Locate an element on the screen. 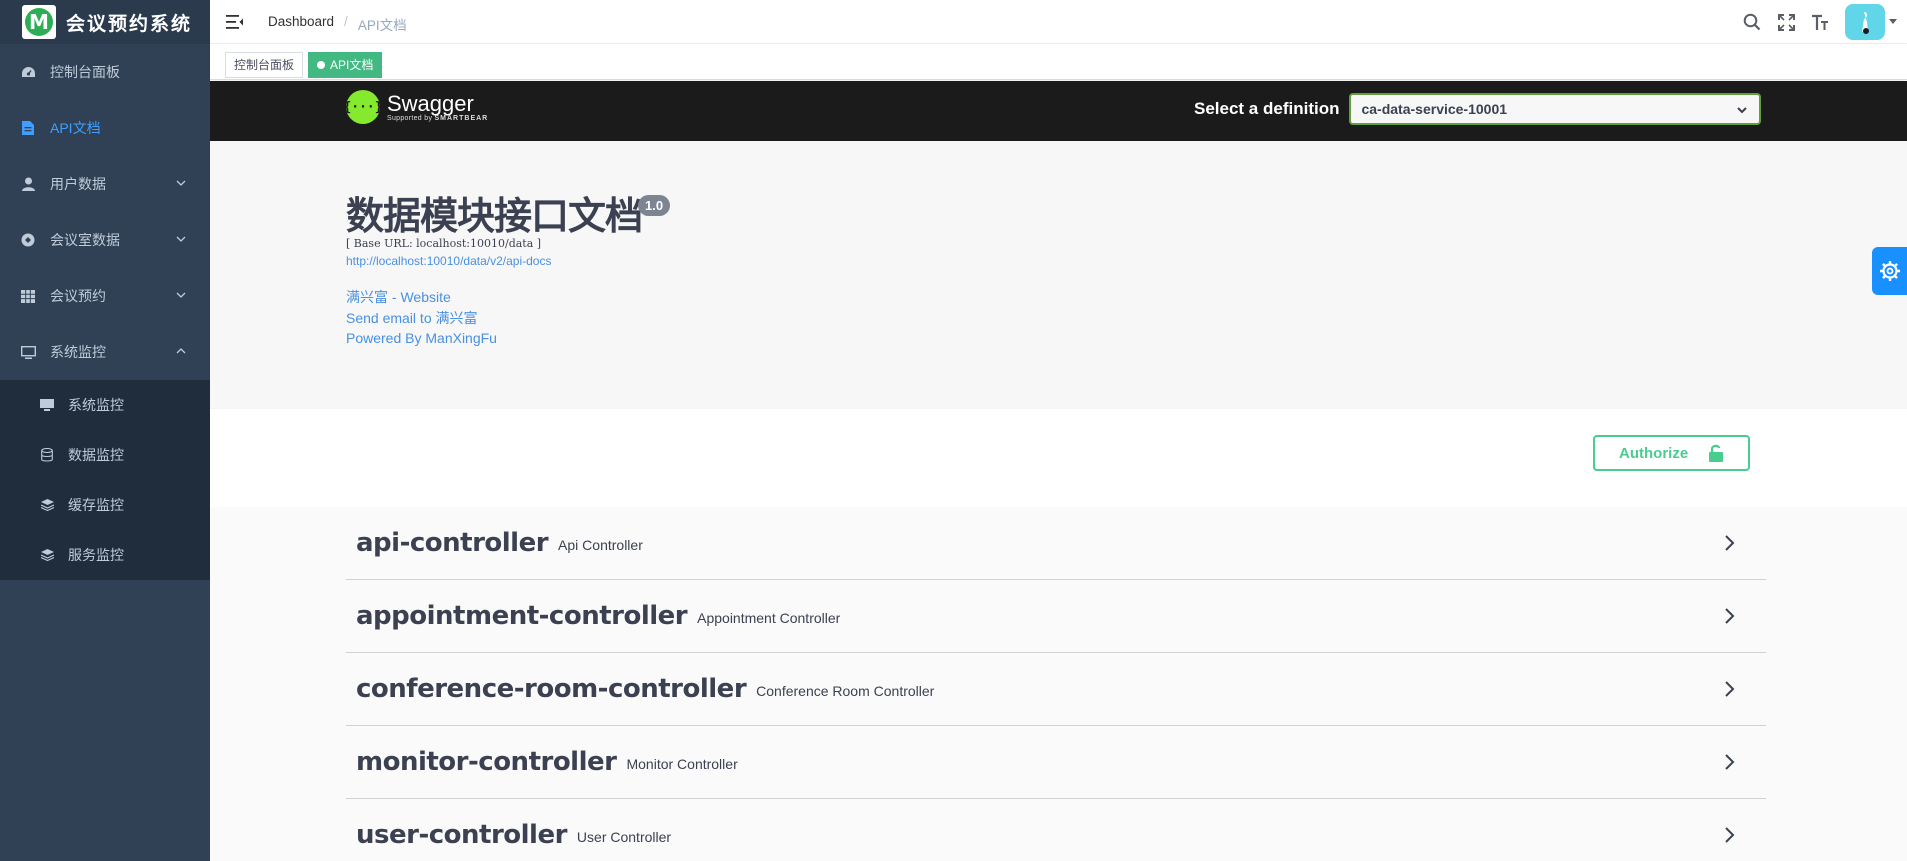 Image resolution: width=1907 pixels, height=861 pixels. swagger-logo-sub: Supported by SMARTBEAR is located at coordinates (438, 118).